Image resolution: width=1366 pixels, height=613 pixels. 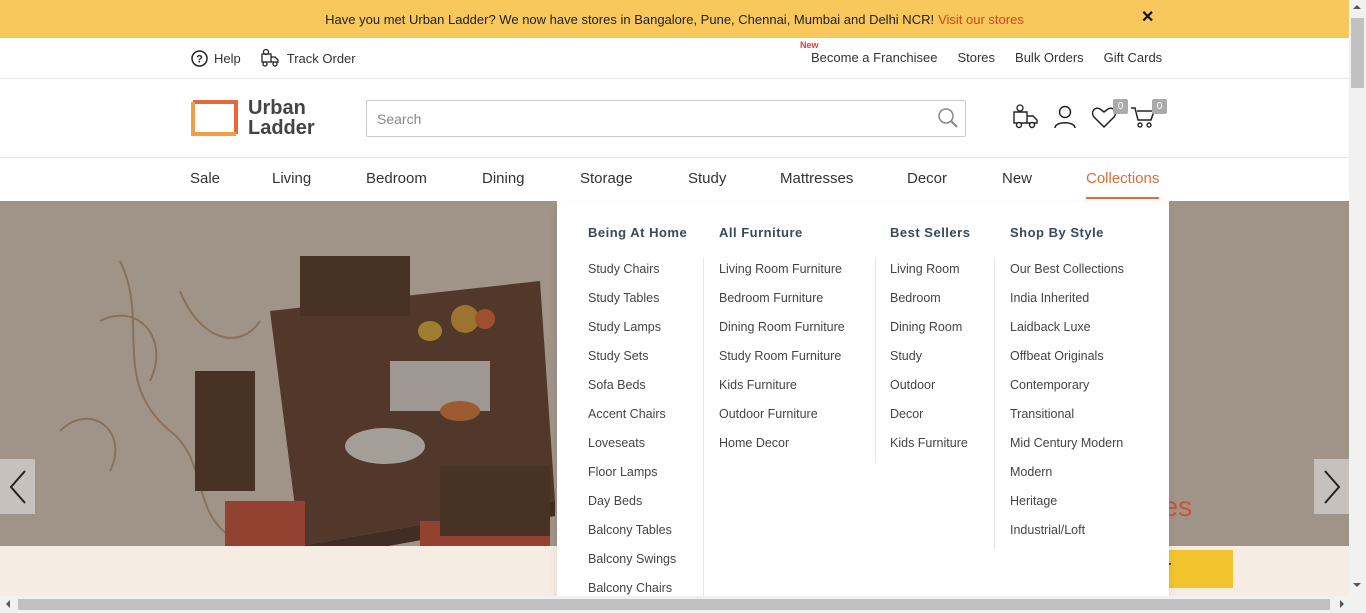 What do you see at coordinates (1067, 450) in the screenshot?
I see `dropdown-link: Mid Century Modern` at bounding box center [1067, 450].